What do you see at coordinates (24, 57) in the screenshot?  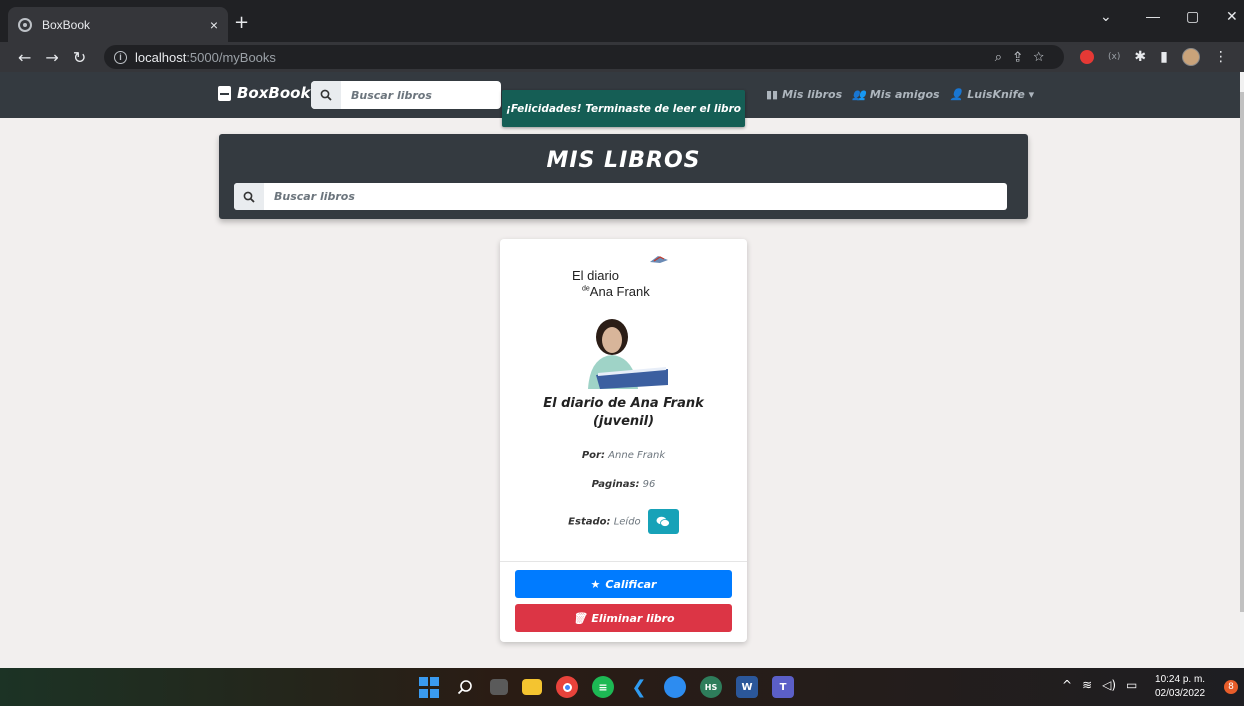 I see `back-icon: ←` at bounding box center [24, 57].